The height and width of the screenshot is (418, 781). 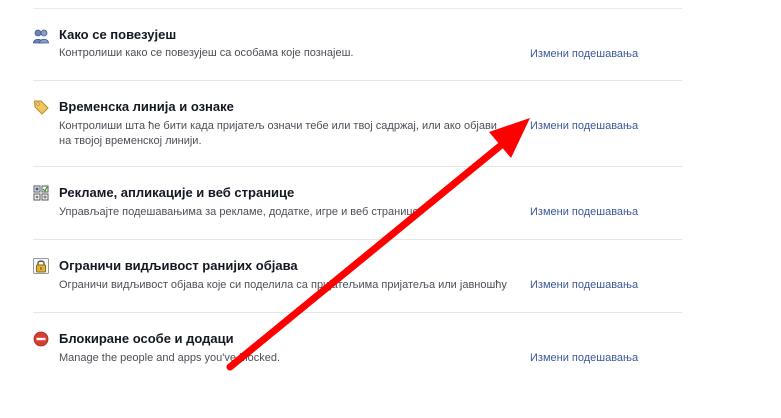 I want to click on tag-icon, so click(x=41, y=107).